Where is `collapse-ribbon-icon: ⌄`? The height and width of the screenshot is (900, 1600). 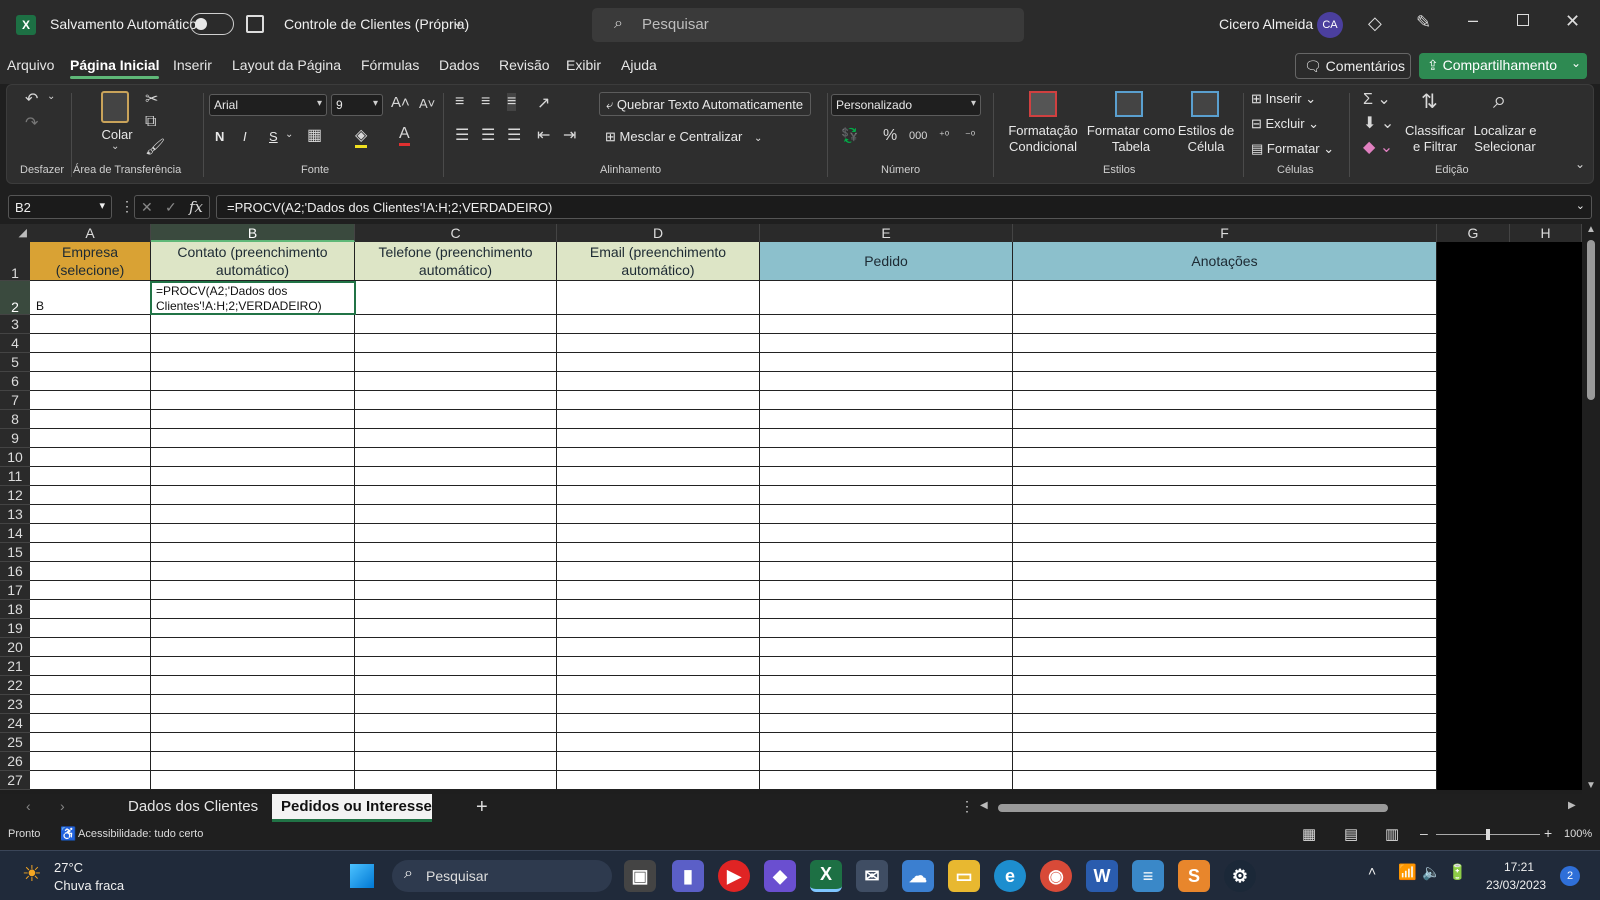 collapse-ribbon-icon: ⌄ is located at coordinates (1580, 164).